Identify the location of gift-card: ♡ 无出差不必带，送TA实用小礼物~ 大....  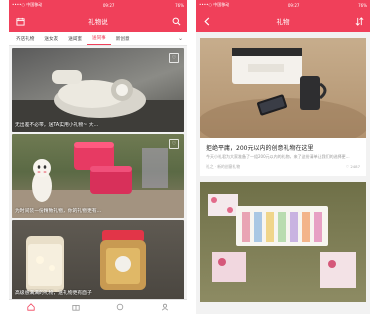
(98, 90).